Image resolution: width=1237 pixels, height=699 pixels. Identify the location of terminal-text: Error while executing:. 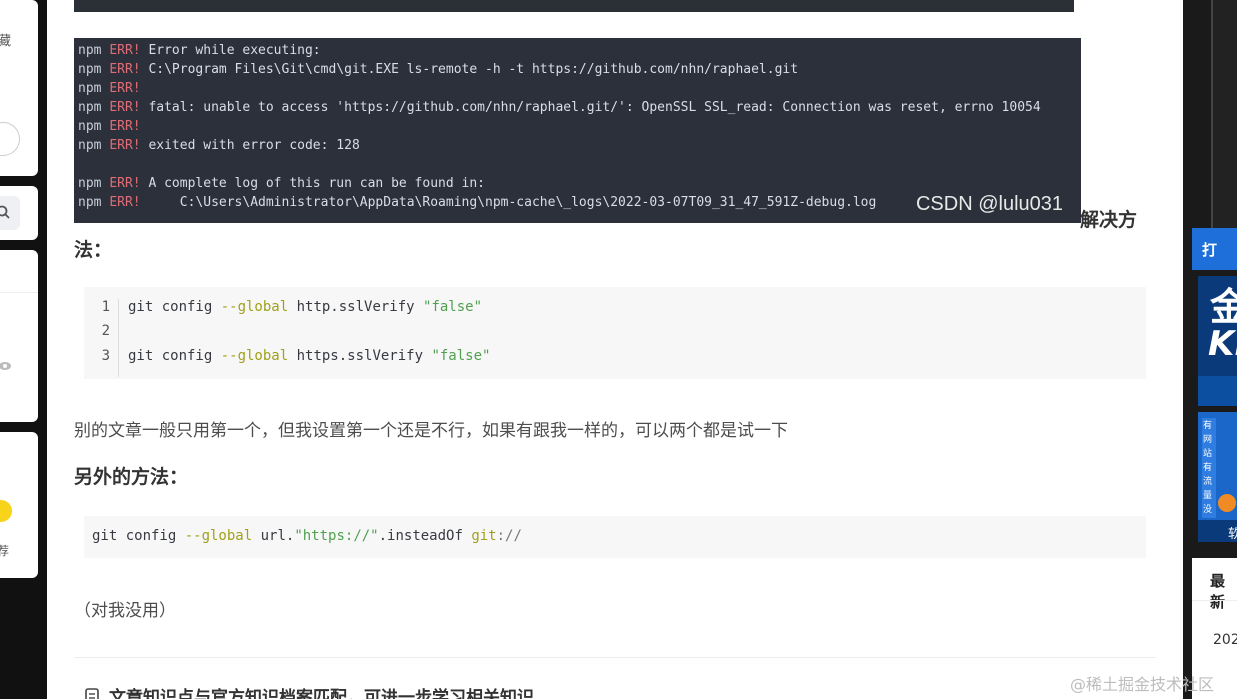
(230, 50).